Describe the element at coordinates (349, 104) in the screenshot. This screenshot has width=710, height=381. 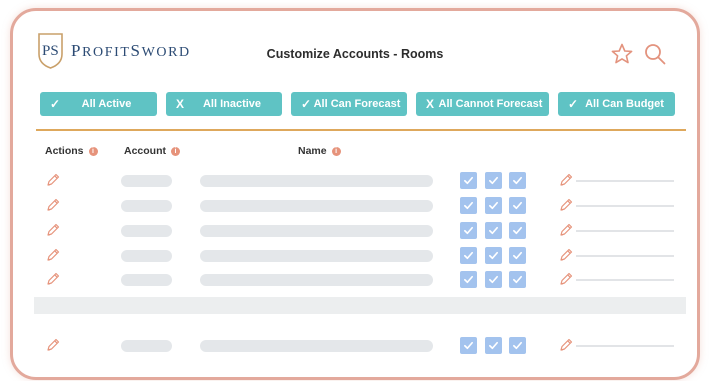
I see `all-can-forecast-button: ✓ All Can Forecast` at that location.